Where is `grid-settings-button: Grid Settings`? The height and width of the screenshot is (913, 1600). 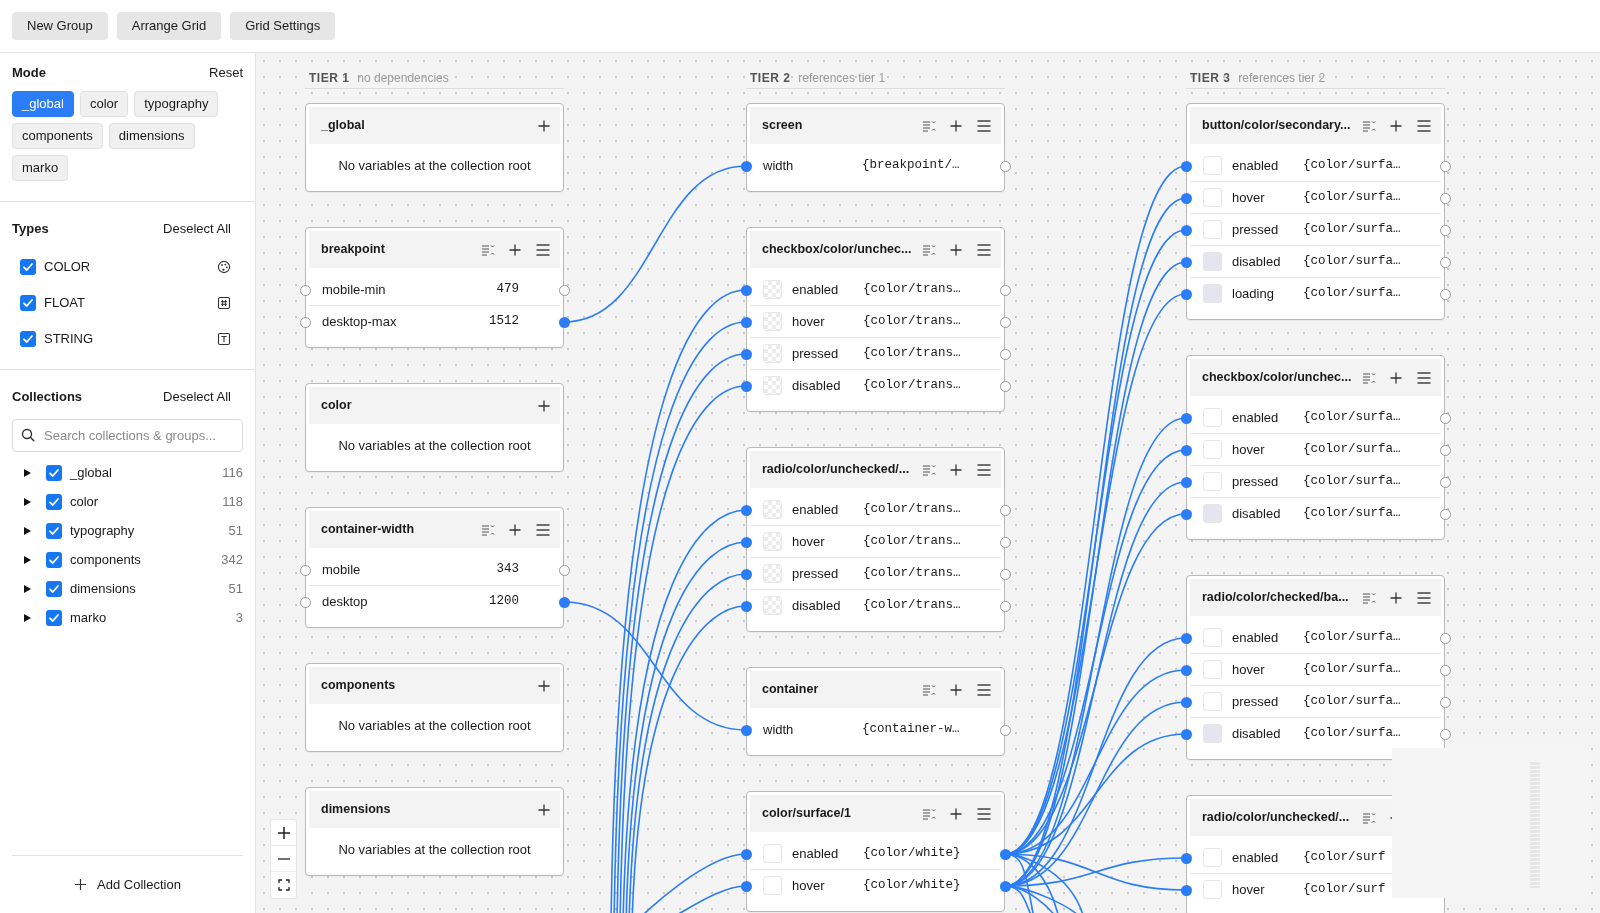
grid-settings-button: Grid Settings is located at coordinates (283, 26).